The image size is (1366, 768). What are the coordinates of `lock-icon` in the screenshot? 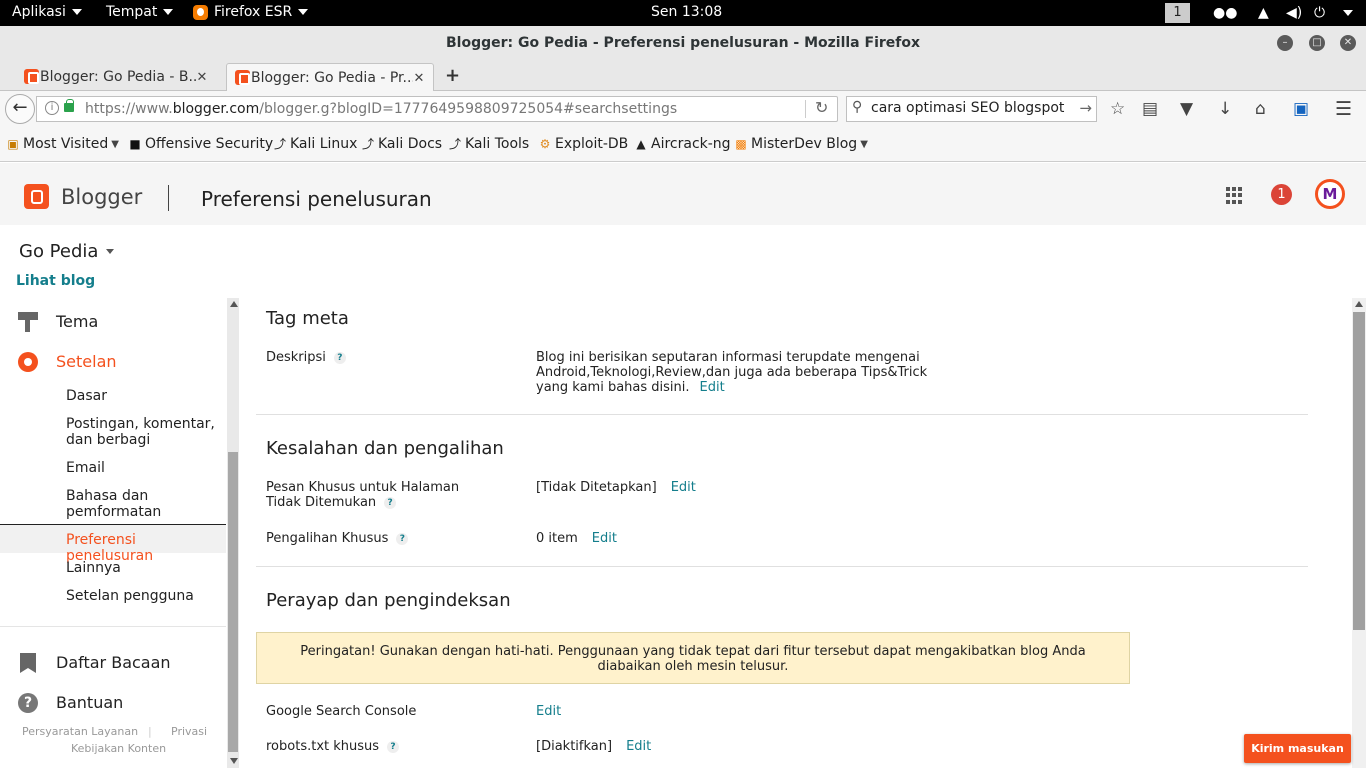 It's located at (69, 105).